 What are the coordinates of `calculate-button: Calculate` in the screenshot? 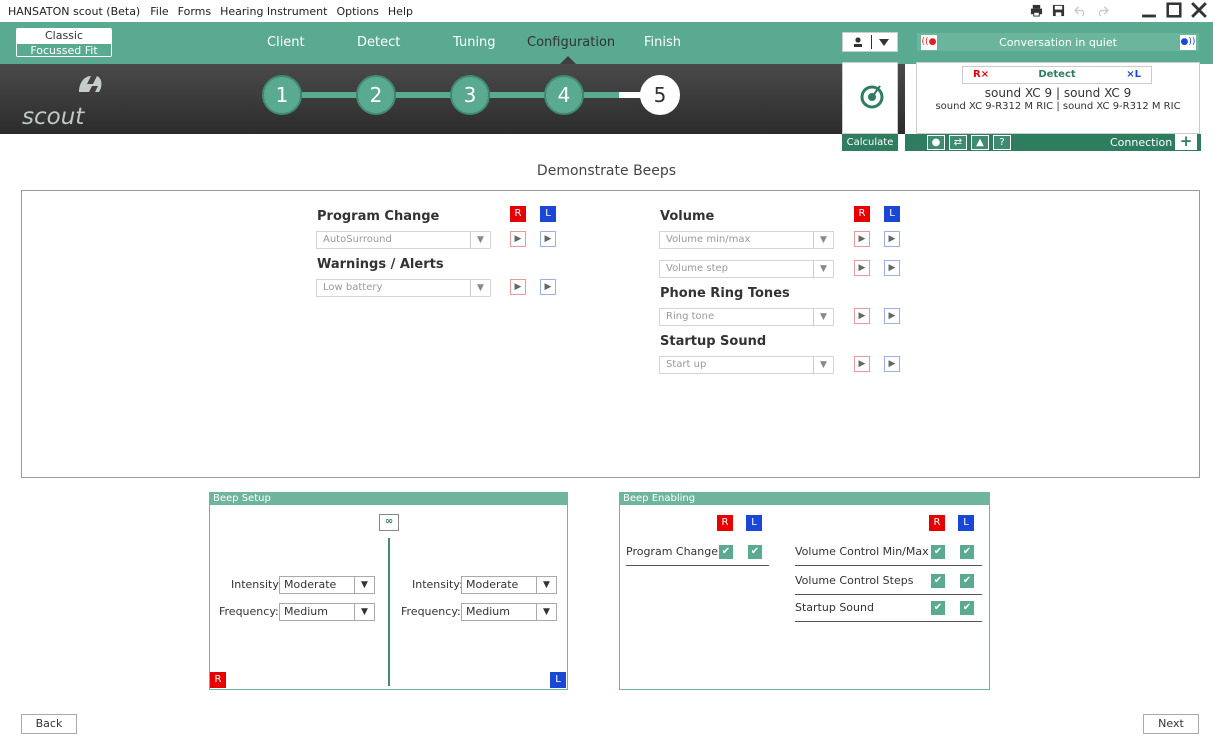 It's located at (870, 142).